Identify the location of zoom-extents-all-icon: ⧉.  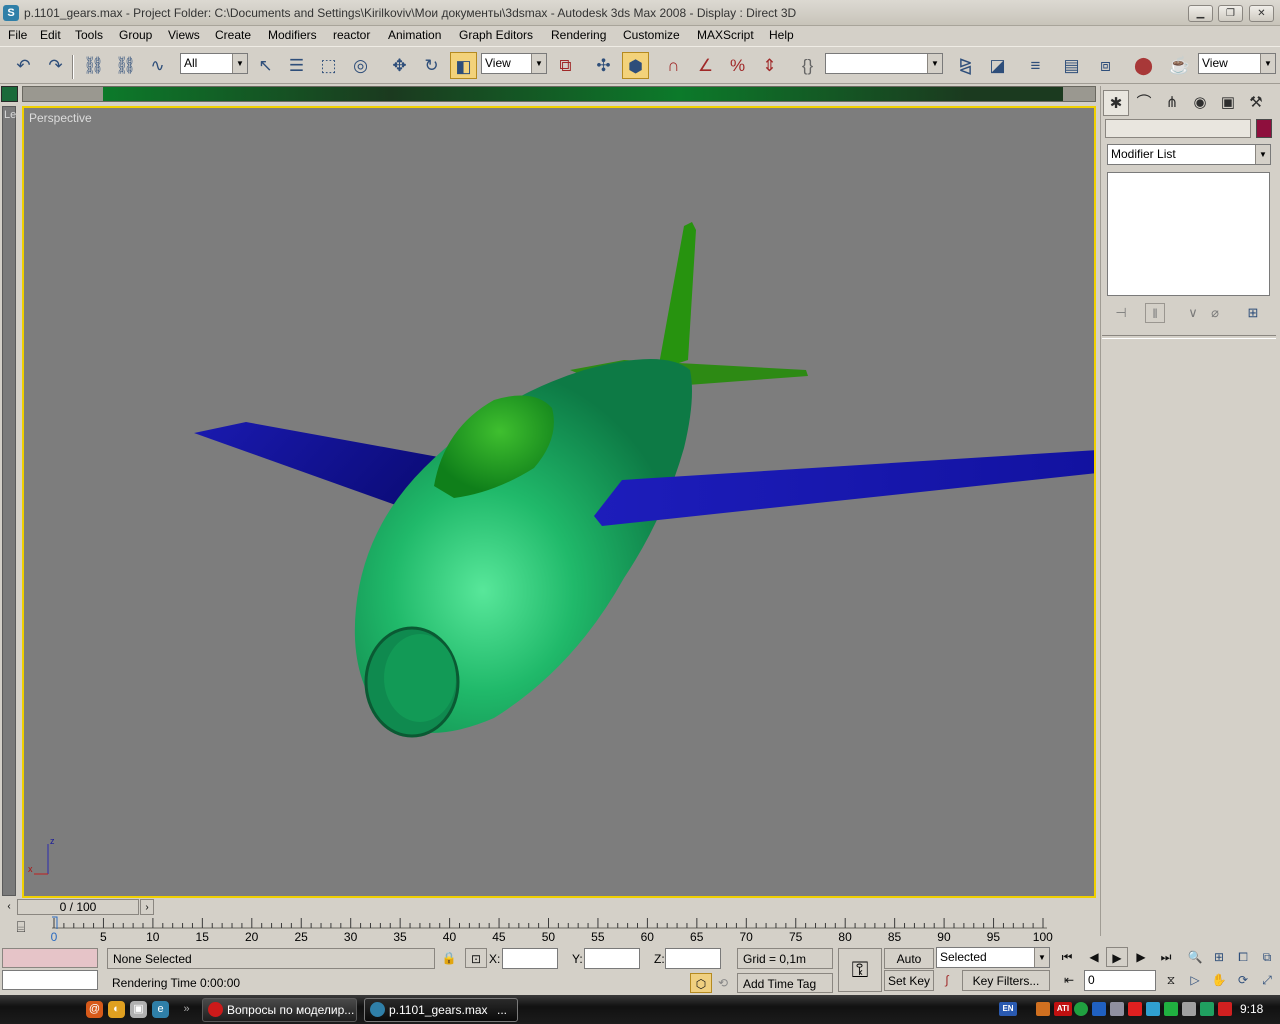
(1267, 957).